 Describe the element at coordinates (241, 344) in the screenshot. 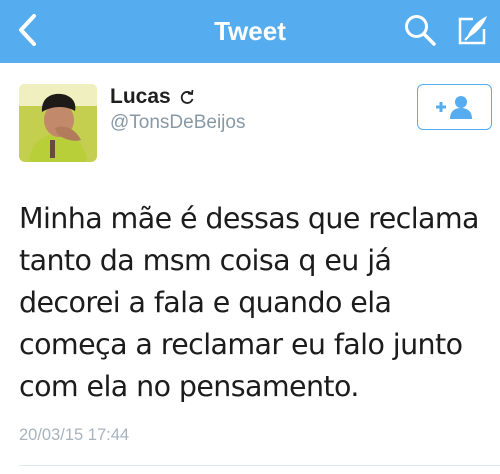

I see `tweet-text-line: começa a reclamar eu falo junto` at that location.